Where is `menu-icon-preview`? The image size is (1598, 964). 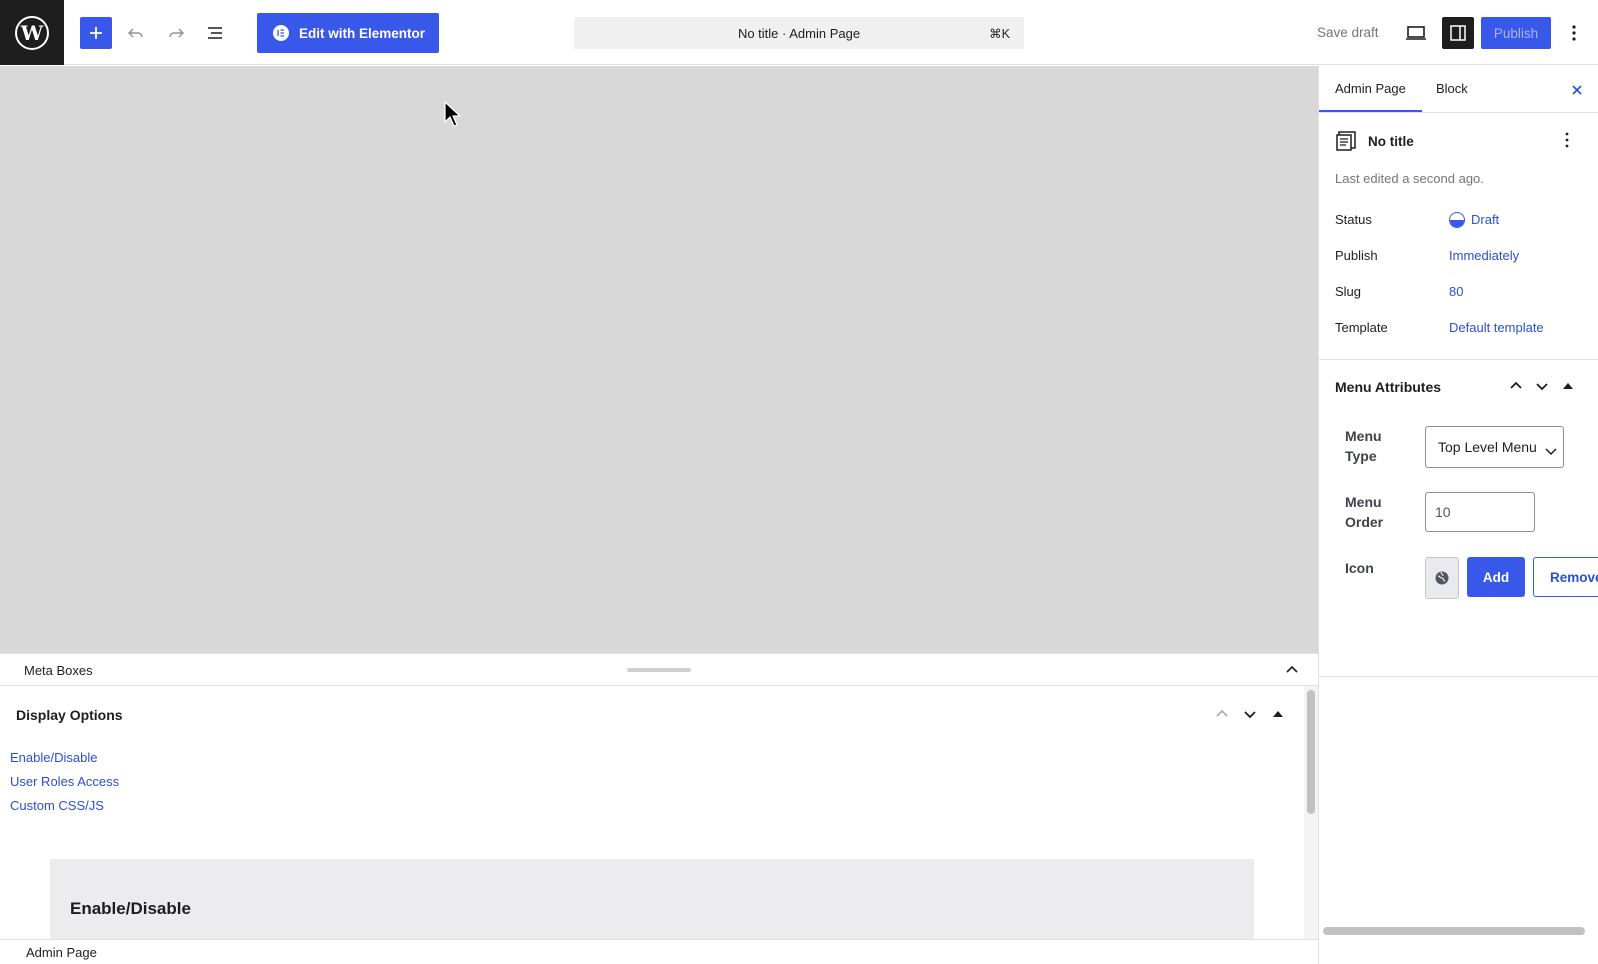
menu-icon-preview is located at coordinates (1442, 578).